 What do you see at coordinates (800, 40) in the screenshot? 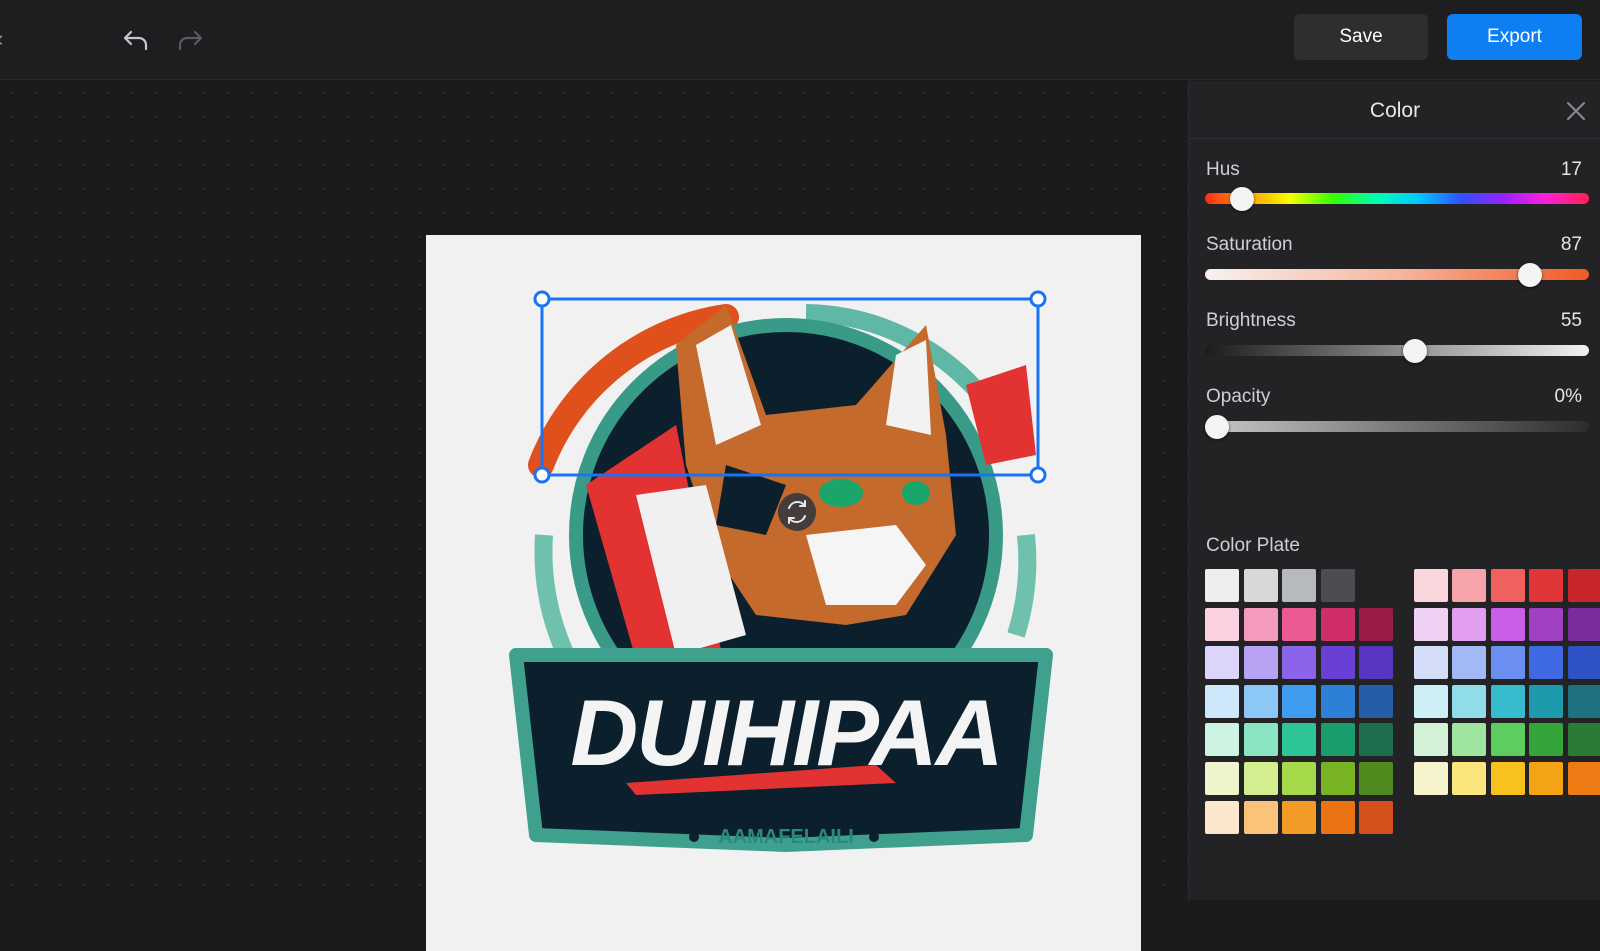
I see `top-toolbar: ‹ Save Export` at bounding box center [800, 40].